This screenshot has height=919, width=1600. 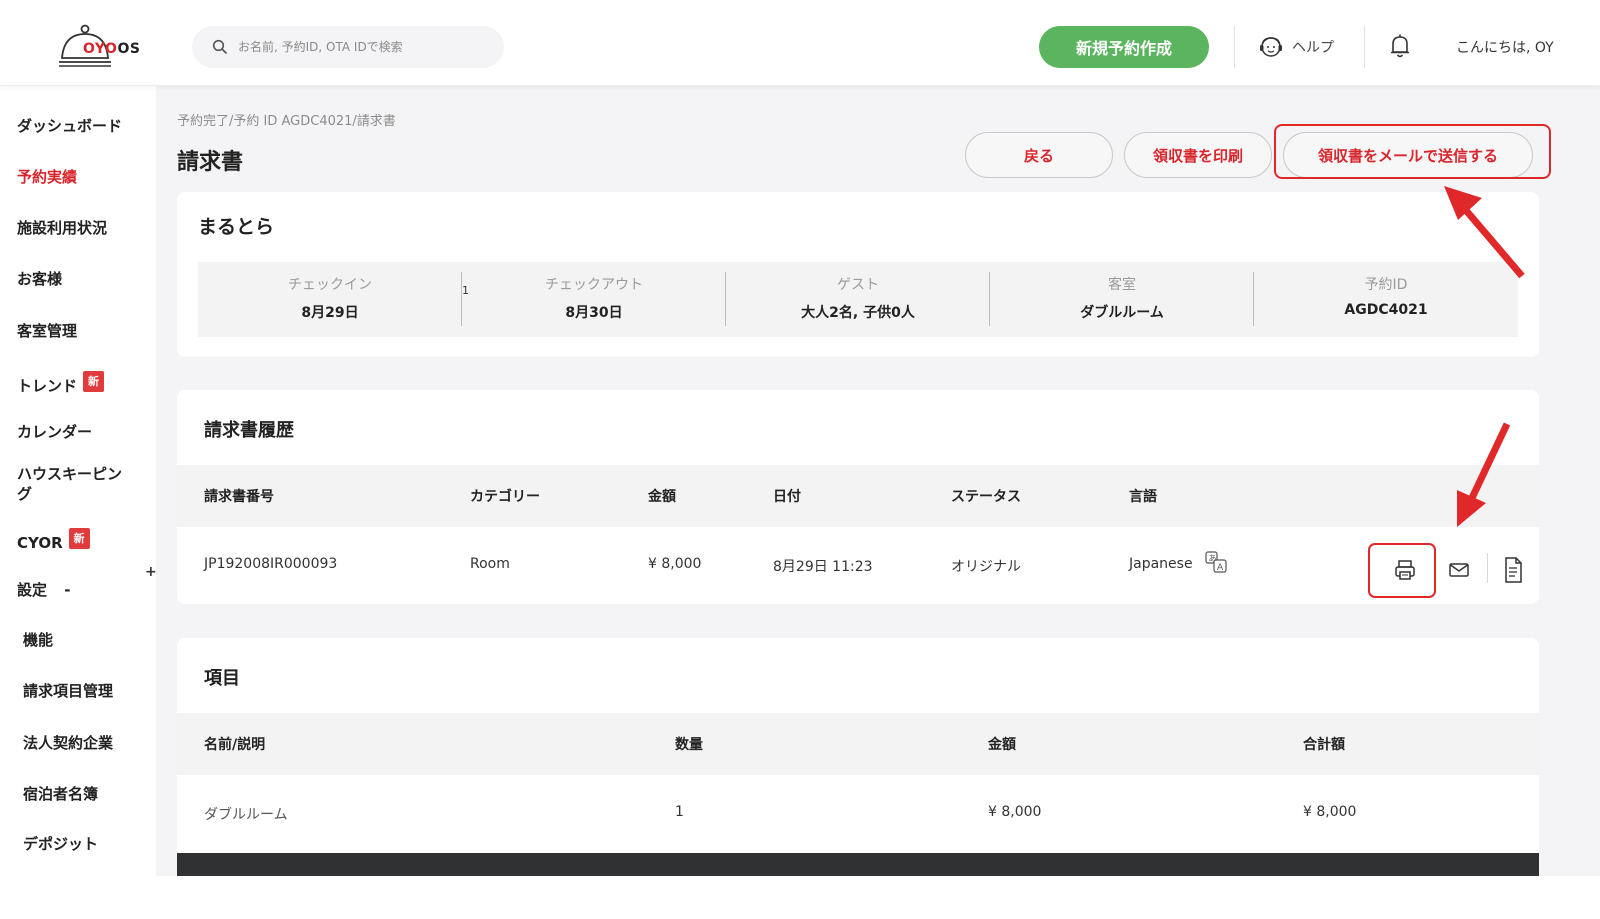 What do you see at coordinates (594, 299) in the screenshot?
I see `checkout-field: チェックアウト 8月30日` at bounding box center [594, 299].